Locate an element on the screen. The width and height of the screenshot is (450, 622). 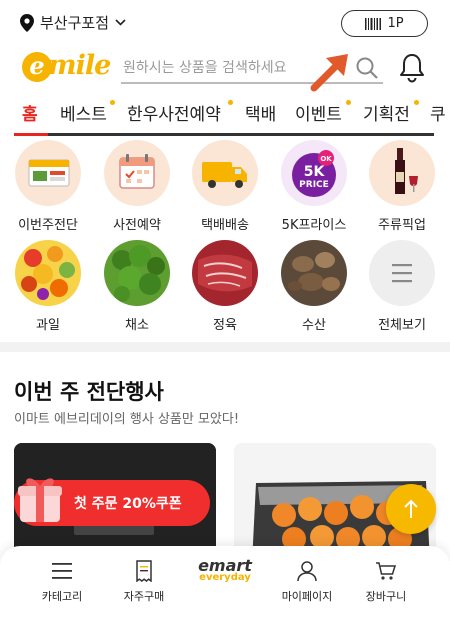
category-fruit: 과일 is located at coordinates (48, 286).